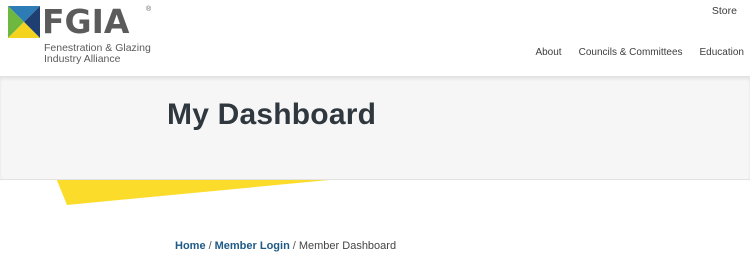 This screenshot has width=750, height=268. I want to click on logo-tagline: Fenestration & Glazing Industry Alliance, so click(97, 53).